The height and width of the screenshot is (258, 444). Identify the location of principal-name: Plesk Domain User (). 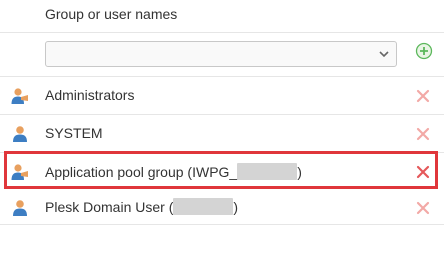
(142, 206).